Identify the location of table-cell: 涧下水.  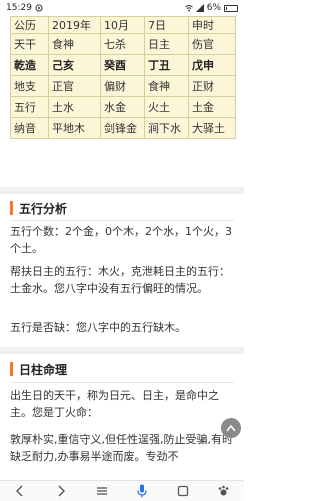
(166, 128).